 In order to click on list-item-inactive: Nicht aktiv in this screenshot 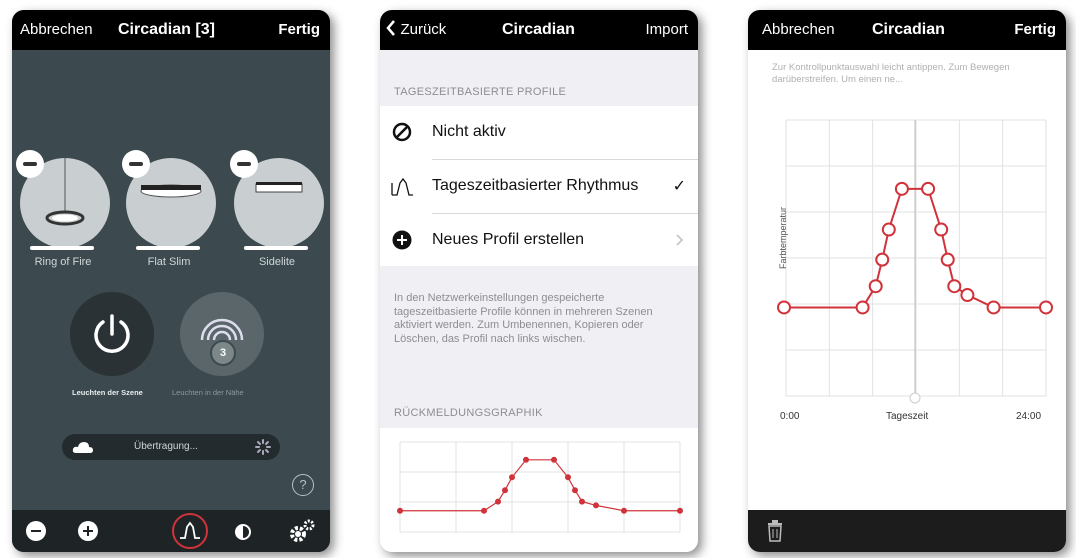, I will do `click(539, 132)`.